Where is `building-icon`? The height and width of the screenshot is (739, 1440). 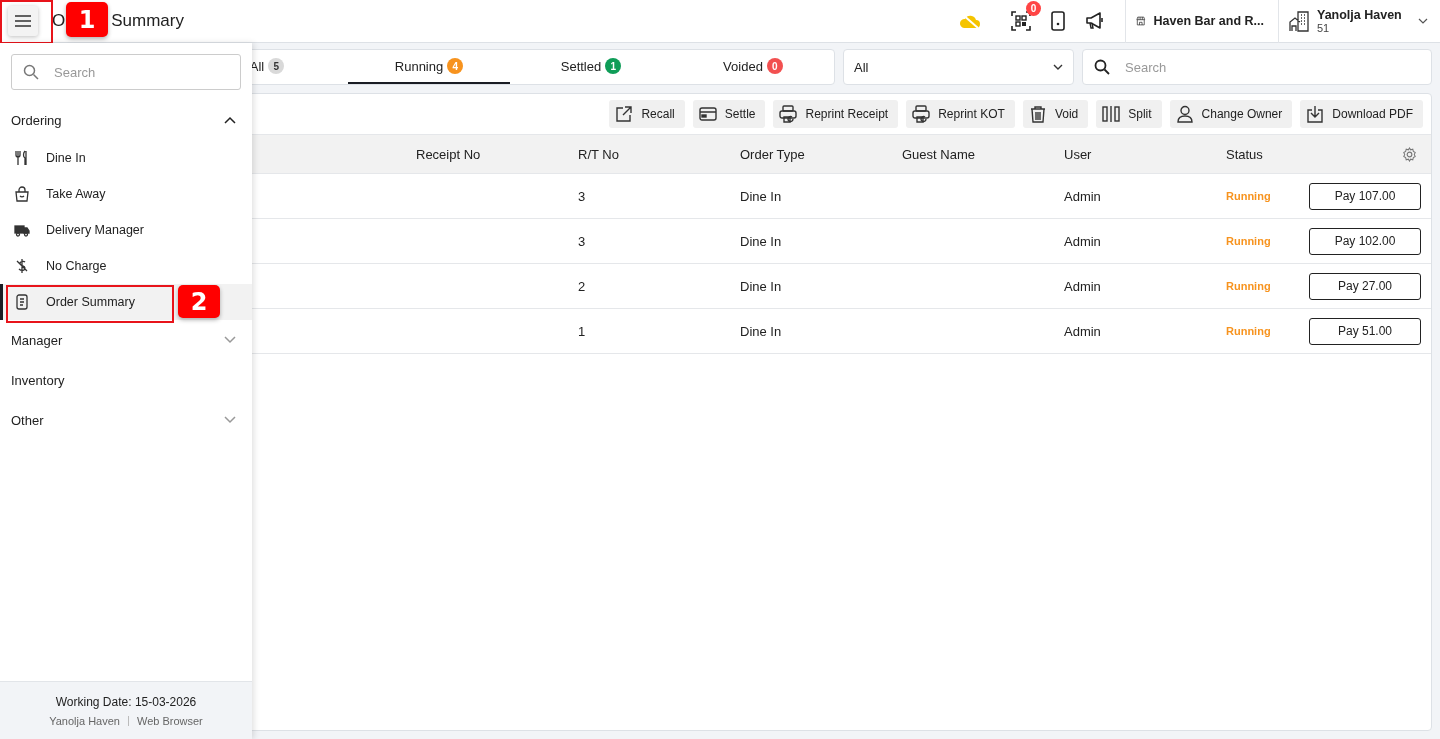
building-icon is located at coordinates (1300, 21).